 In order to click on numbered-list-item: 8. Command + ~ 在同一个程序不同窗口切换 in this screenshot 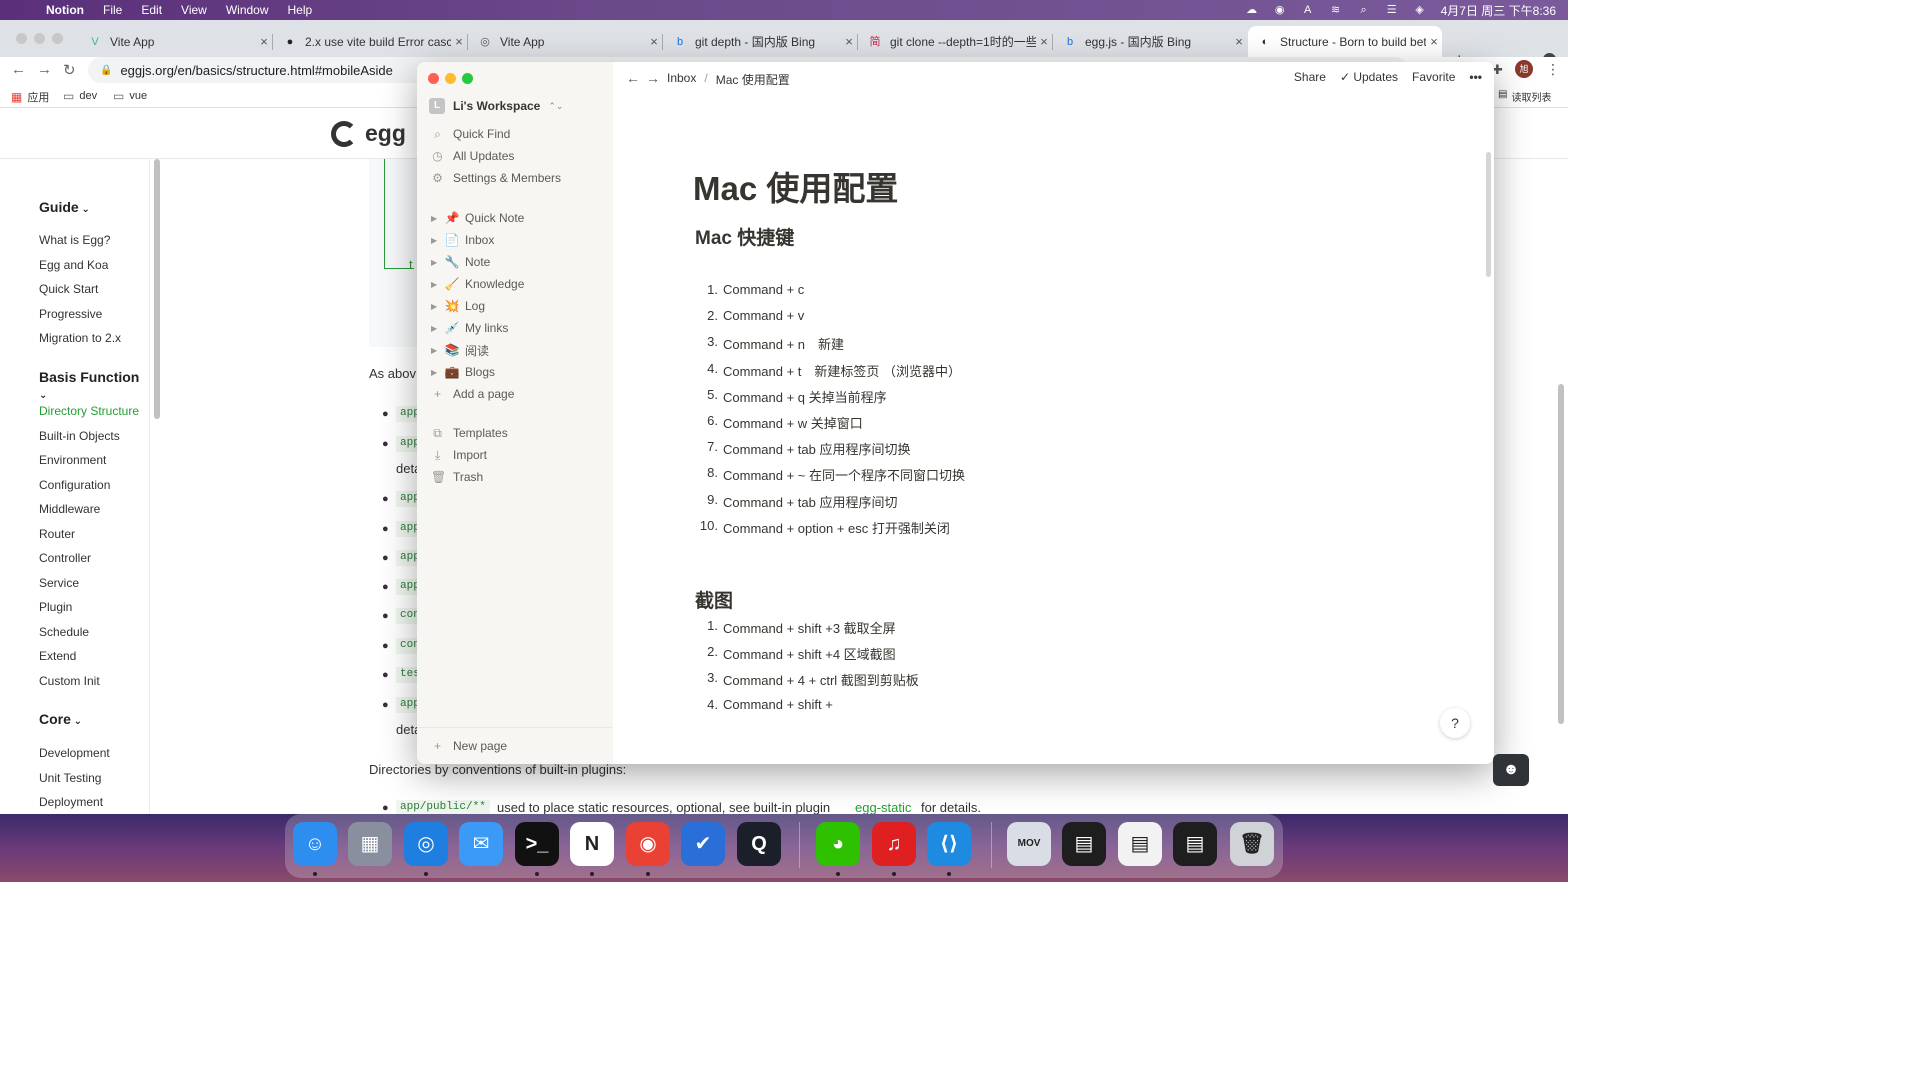, I will do `click(830, 474)`.